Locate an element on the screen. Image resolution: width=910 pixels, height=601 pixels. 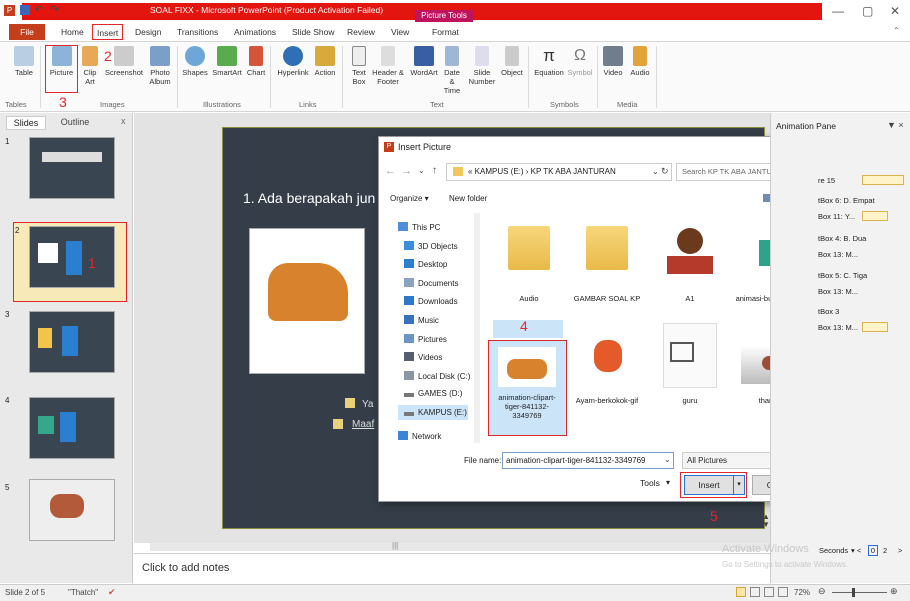
video-button: Video is located at coordinates (613, 67).